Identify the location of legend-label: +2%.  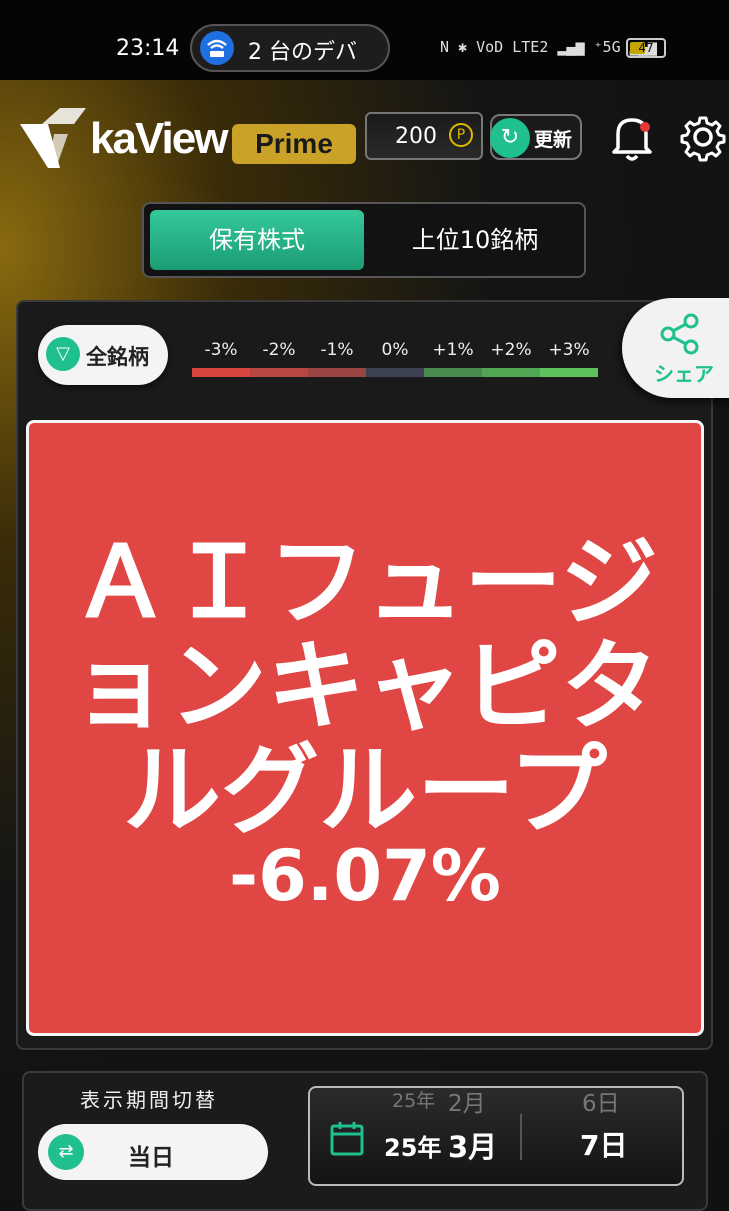
(511, 350).